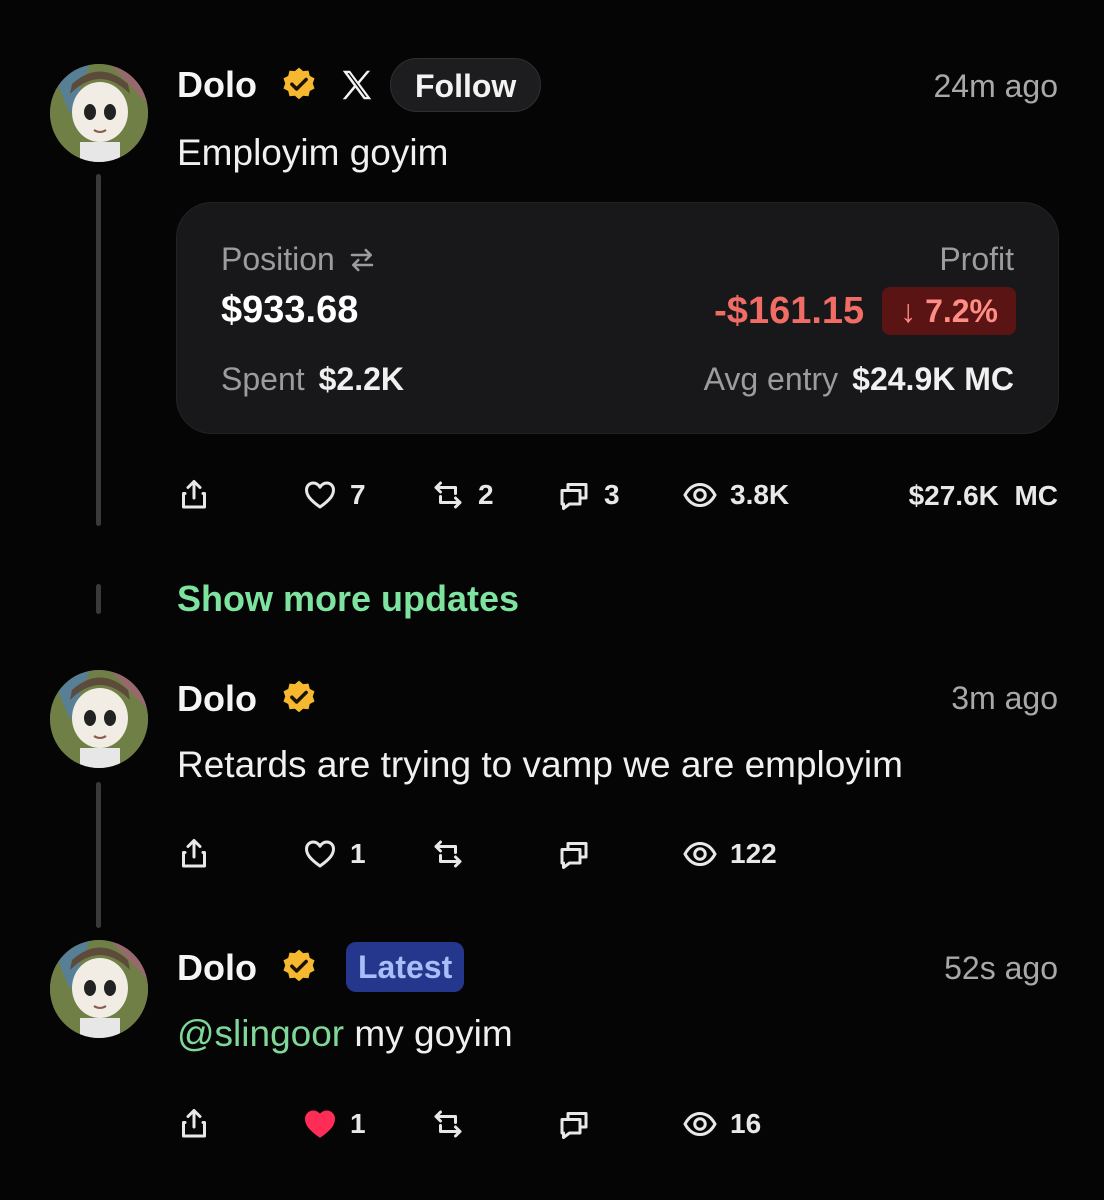  What do you see at coordinates (290, 310) in the screenshot?
I see `position-value: $933.68` at bounding box center [290, 310].